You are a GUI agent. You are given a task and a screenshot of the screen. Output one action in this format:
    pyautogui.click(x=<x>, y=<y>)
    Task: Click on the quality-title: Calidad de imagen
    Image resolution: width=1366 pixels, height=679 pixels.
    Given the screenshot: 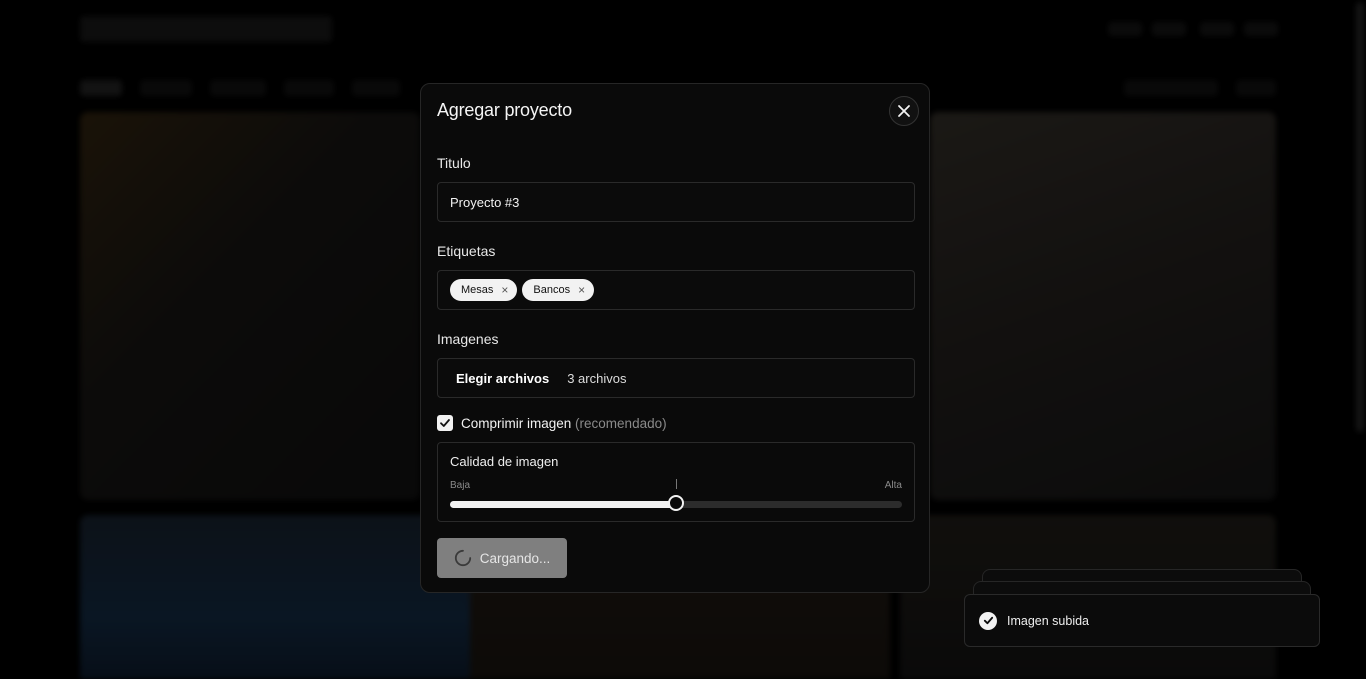 What is the action you would take?
    pyautogui.click(x=504, y=461)
    